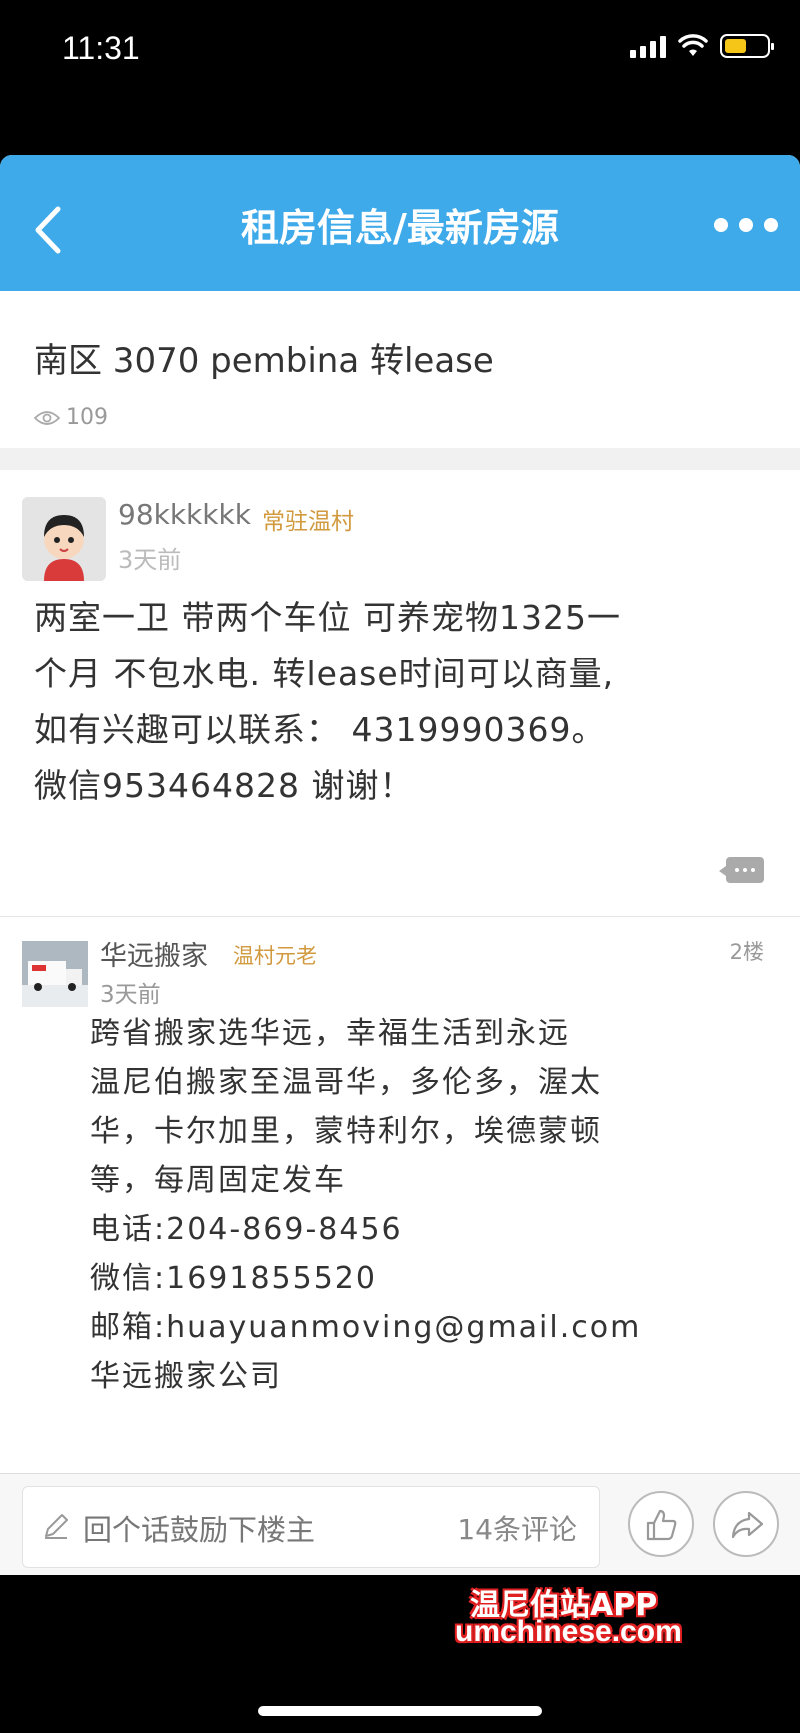  I want to click on share-arrow-icon, so click(747, 1525).